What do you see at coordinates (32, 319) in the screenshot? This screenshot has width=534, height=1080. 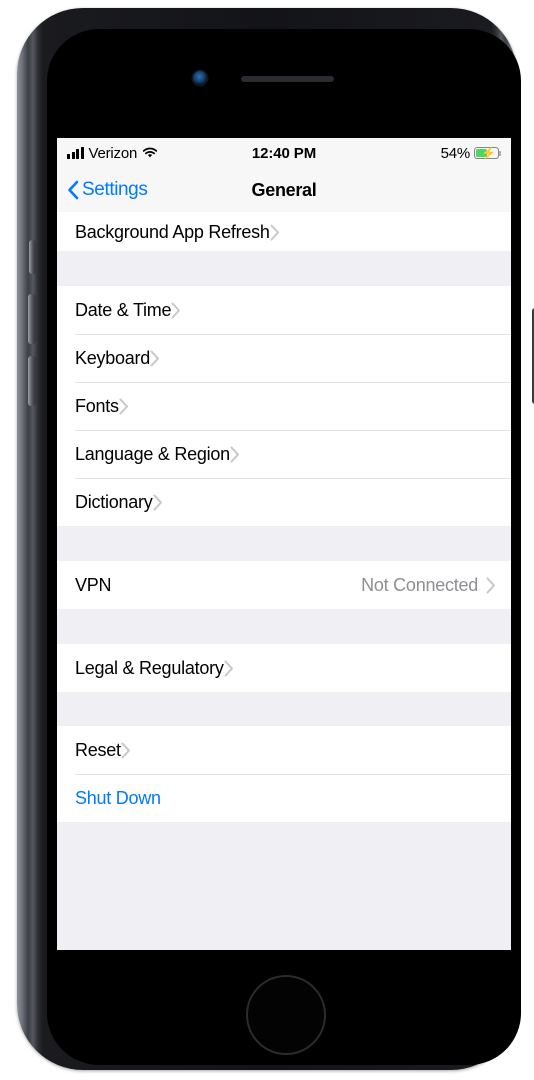 I see `volume-up-button` at bounding box center [32, 319].